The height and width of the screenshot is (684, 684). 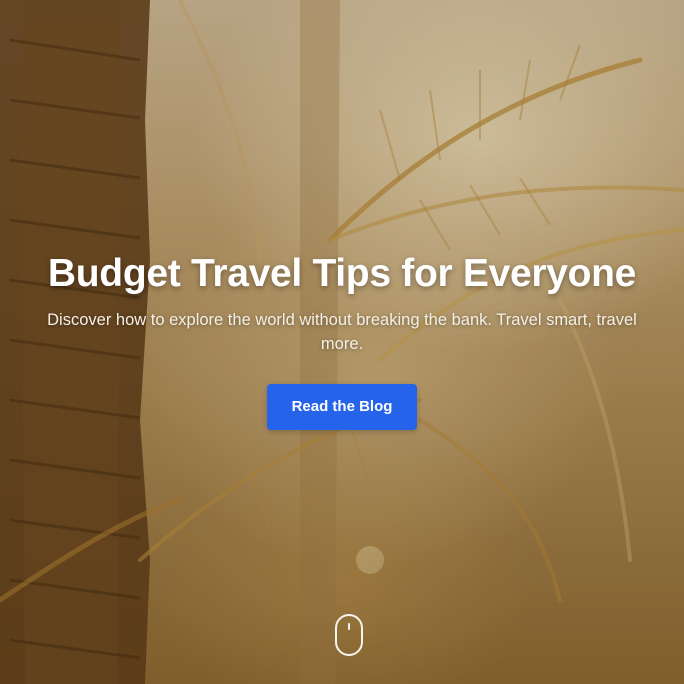 I want to click on read-the-blog-button: Read the Blog, so click(x=342, y=407).